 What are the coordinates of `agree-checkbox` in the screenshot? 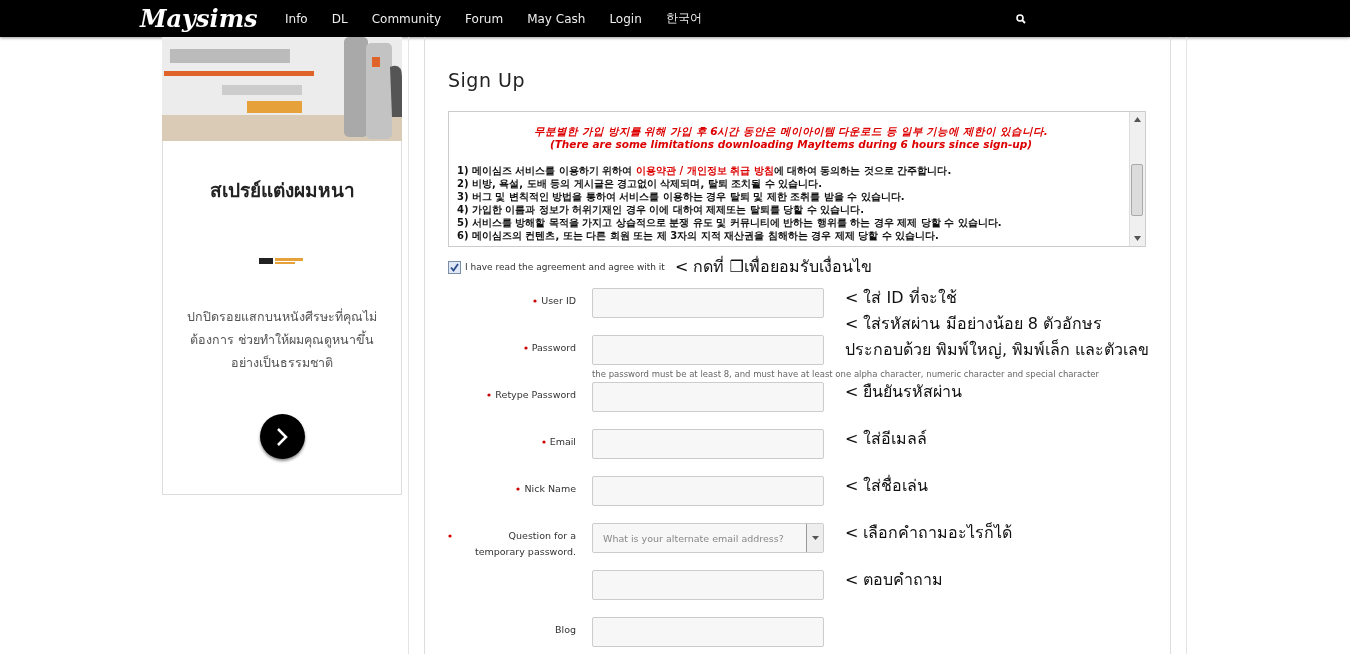 It's located at (454, 267).